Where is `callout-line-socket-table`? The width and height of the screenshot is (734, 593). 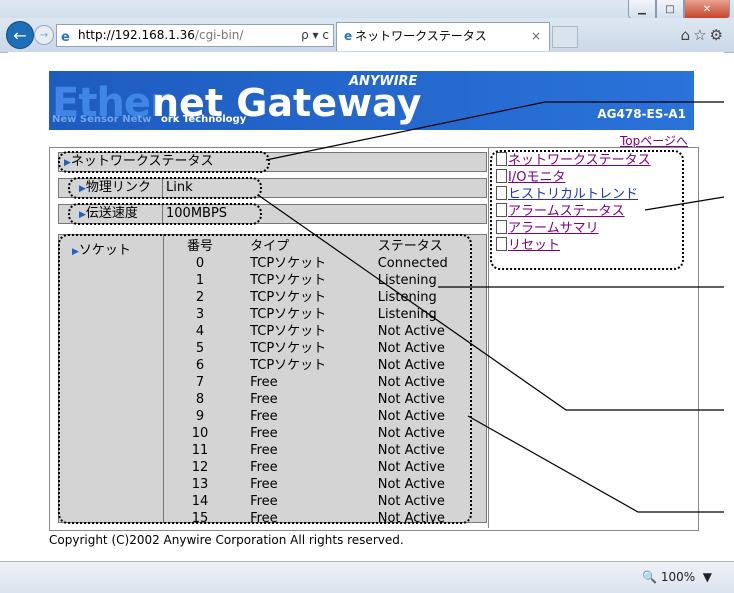
callout-line-socket-table is located at coordinates (595, 464).